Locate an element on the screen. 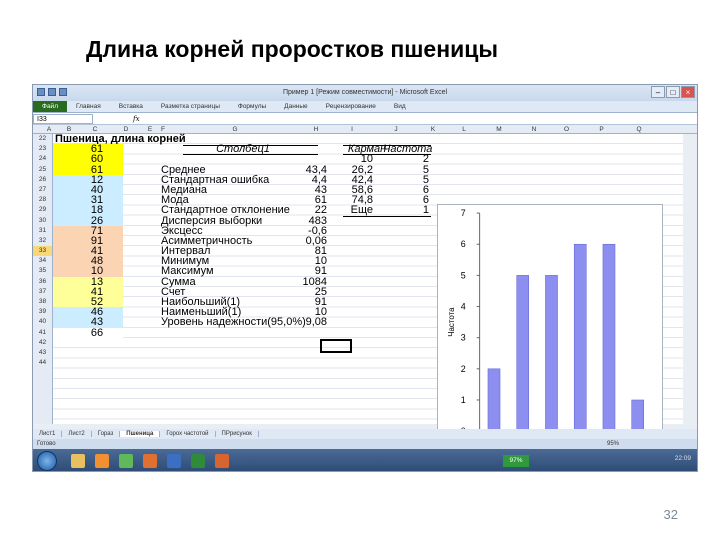 The height and width of the screenshot is (540, 720). row-number: 33 is located at coordinates (42, 251).